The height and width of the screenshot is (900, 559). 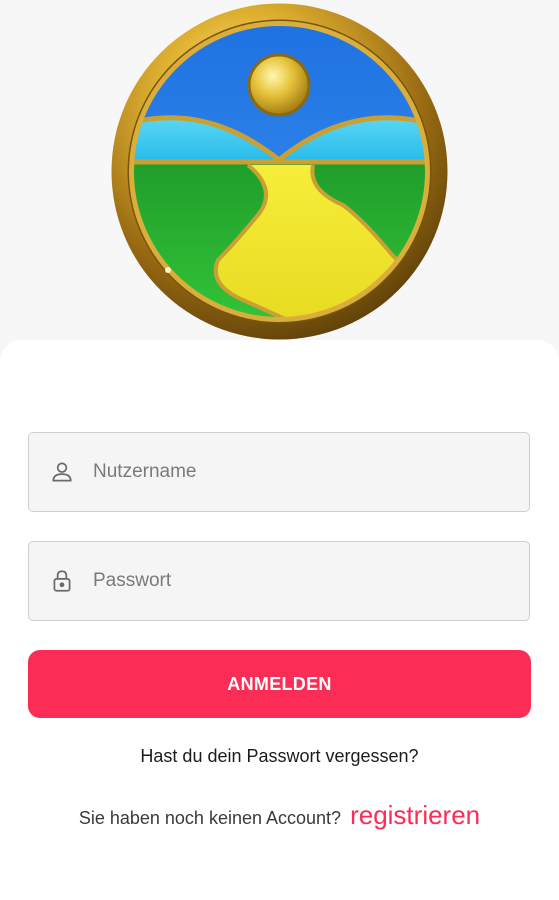 What do you see at coordinates (62, 581) in the screenshot?
I see `lock-icon` at bounding box center [62, 581].